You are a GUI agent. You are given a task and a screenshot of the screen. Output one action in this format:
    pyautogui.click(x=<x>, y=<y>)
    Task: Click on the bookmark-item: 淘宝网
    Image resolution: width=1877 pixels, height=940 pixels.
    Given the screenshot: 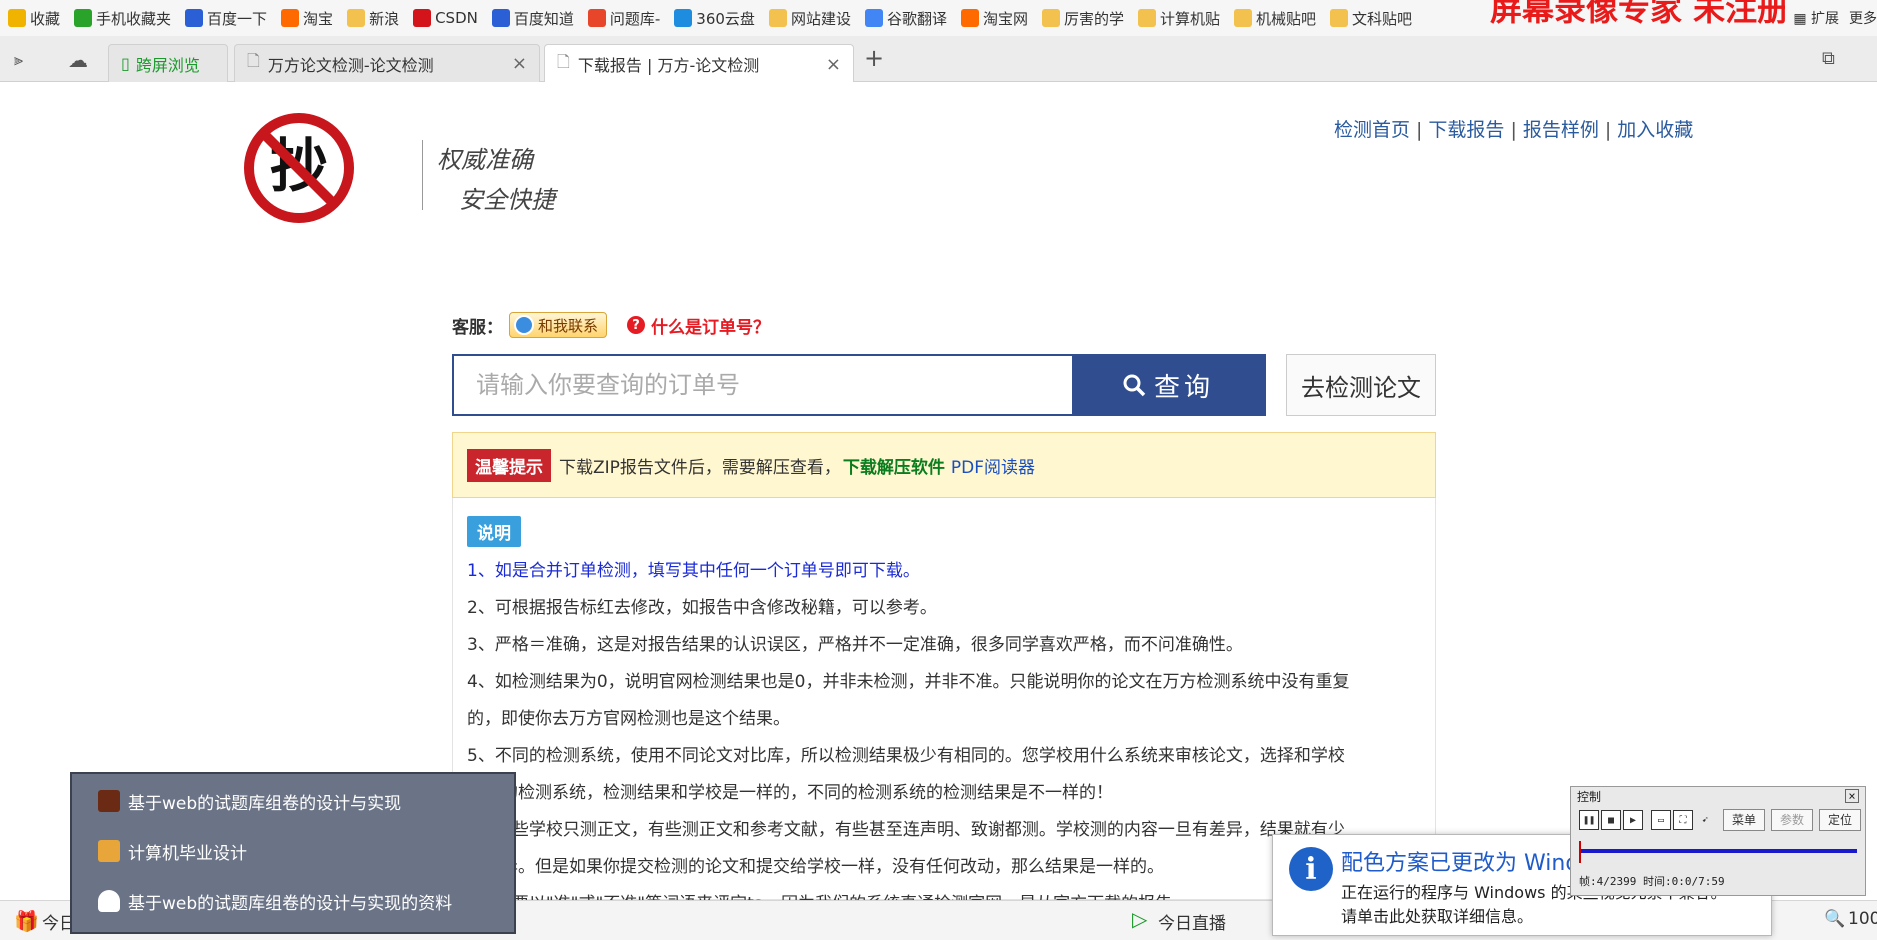 What is the action you would take?
    pyautogui.click(x=994, y=18)
    